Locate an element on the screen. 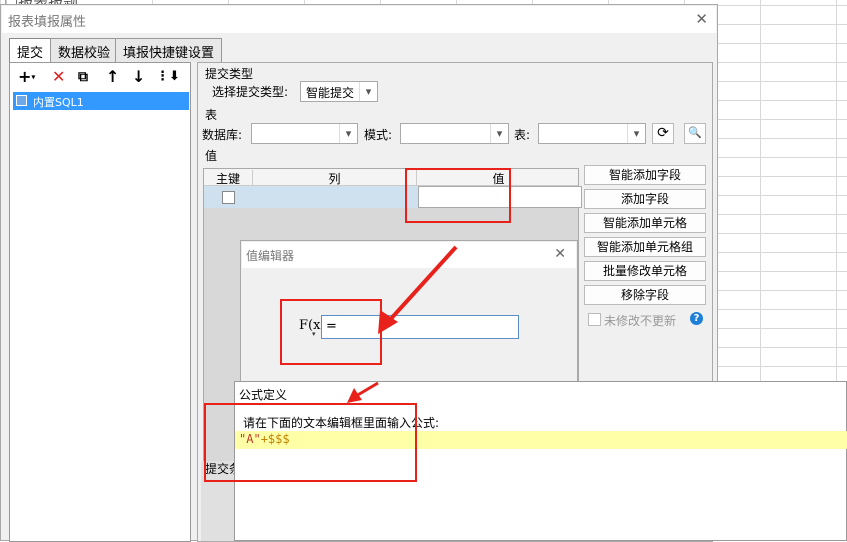 The height and width of the screenshot is (542, 847). dialog-title-bar: 报表填报属性 ✕ is located at coordinates (359, 19).